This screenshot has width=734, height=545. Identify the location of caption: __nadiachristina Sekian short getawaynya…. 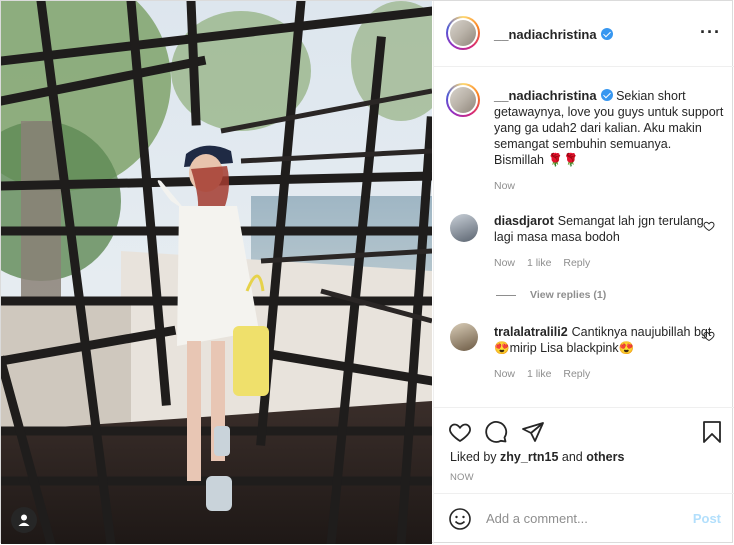
(609, 141).